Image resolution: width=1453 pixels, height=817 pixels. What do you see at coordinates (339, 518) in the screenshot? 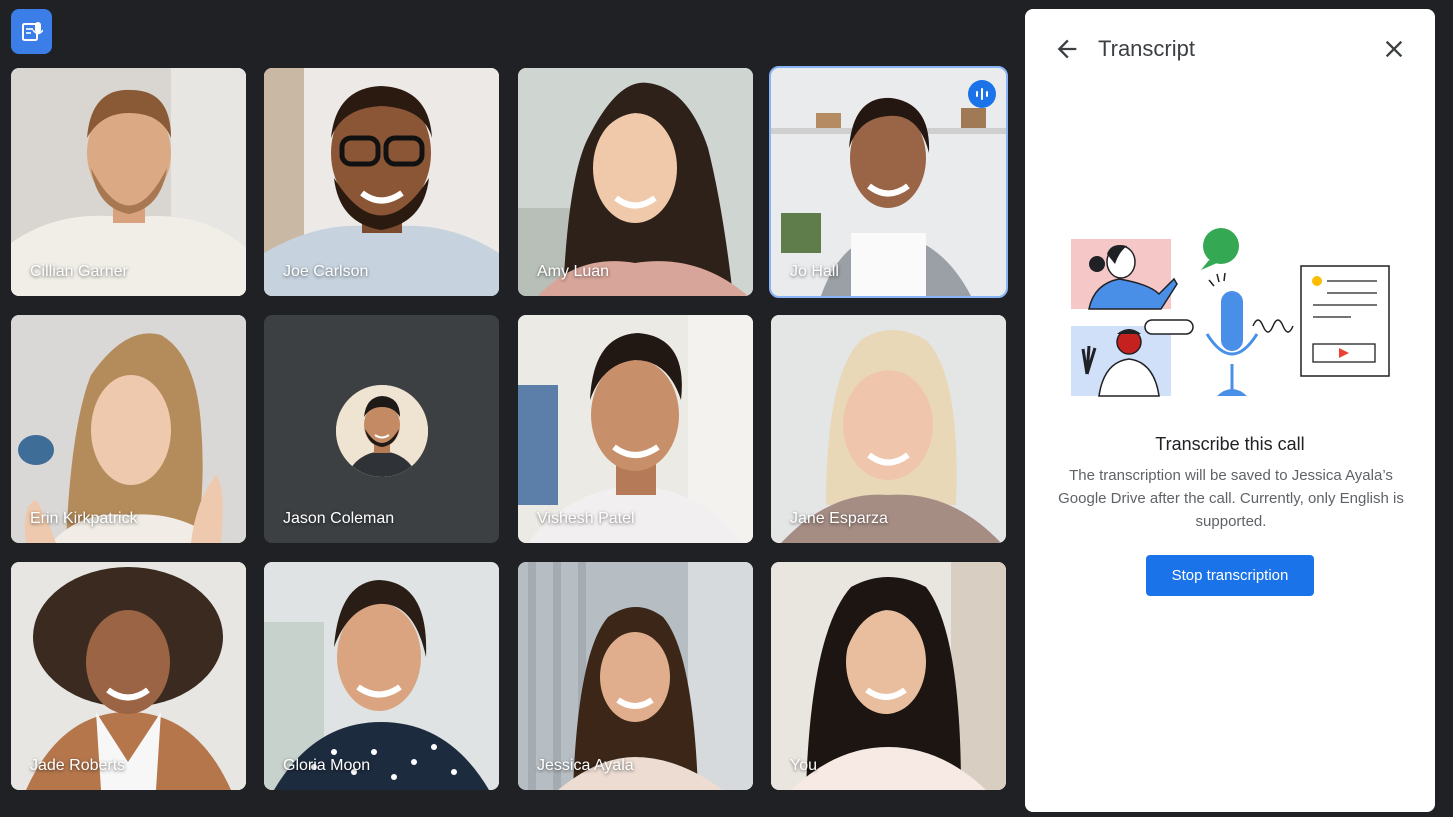
I see `participant-name: Jason Coleman` at bounding box center [339, 518].